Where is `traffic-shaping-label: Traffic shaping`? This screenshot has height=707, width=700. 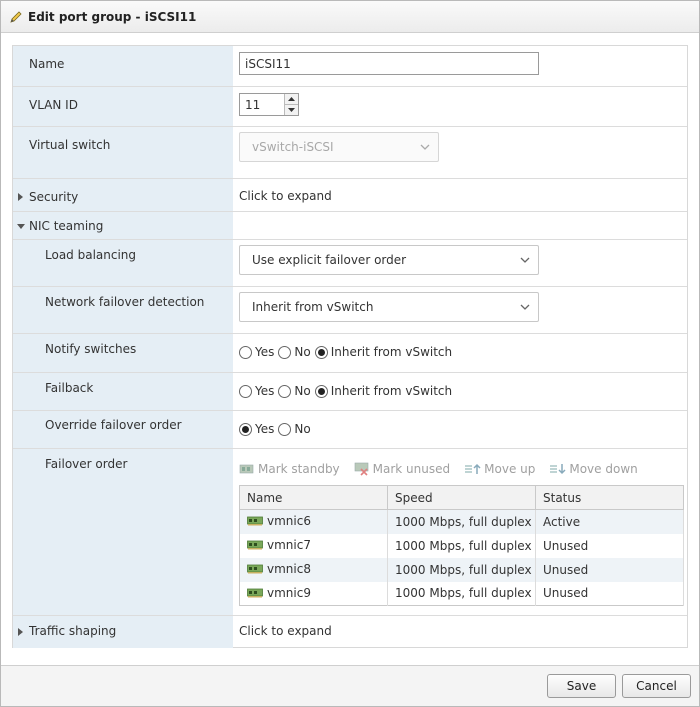
traffic-shaping-label: Traffic shaping is located at coordinates (123, 632).